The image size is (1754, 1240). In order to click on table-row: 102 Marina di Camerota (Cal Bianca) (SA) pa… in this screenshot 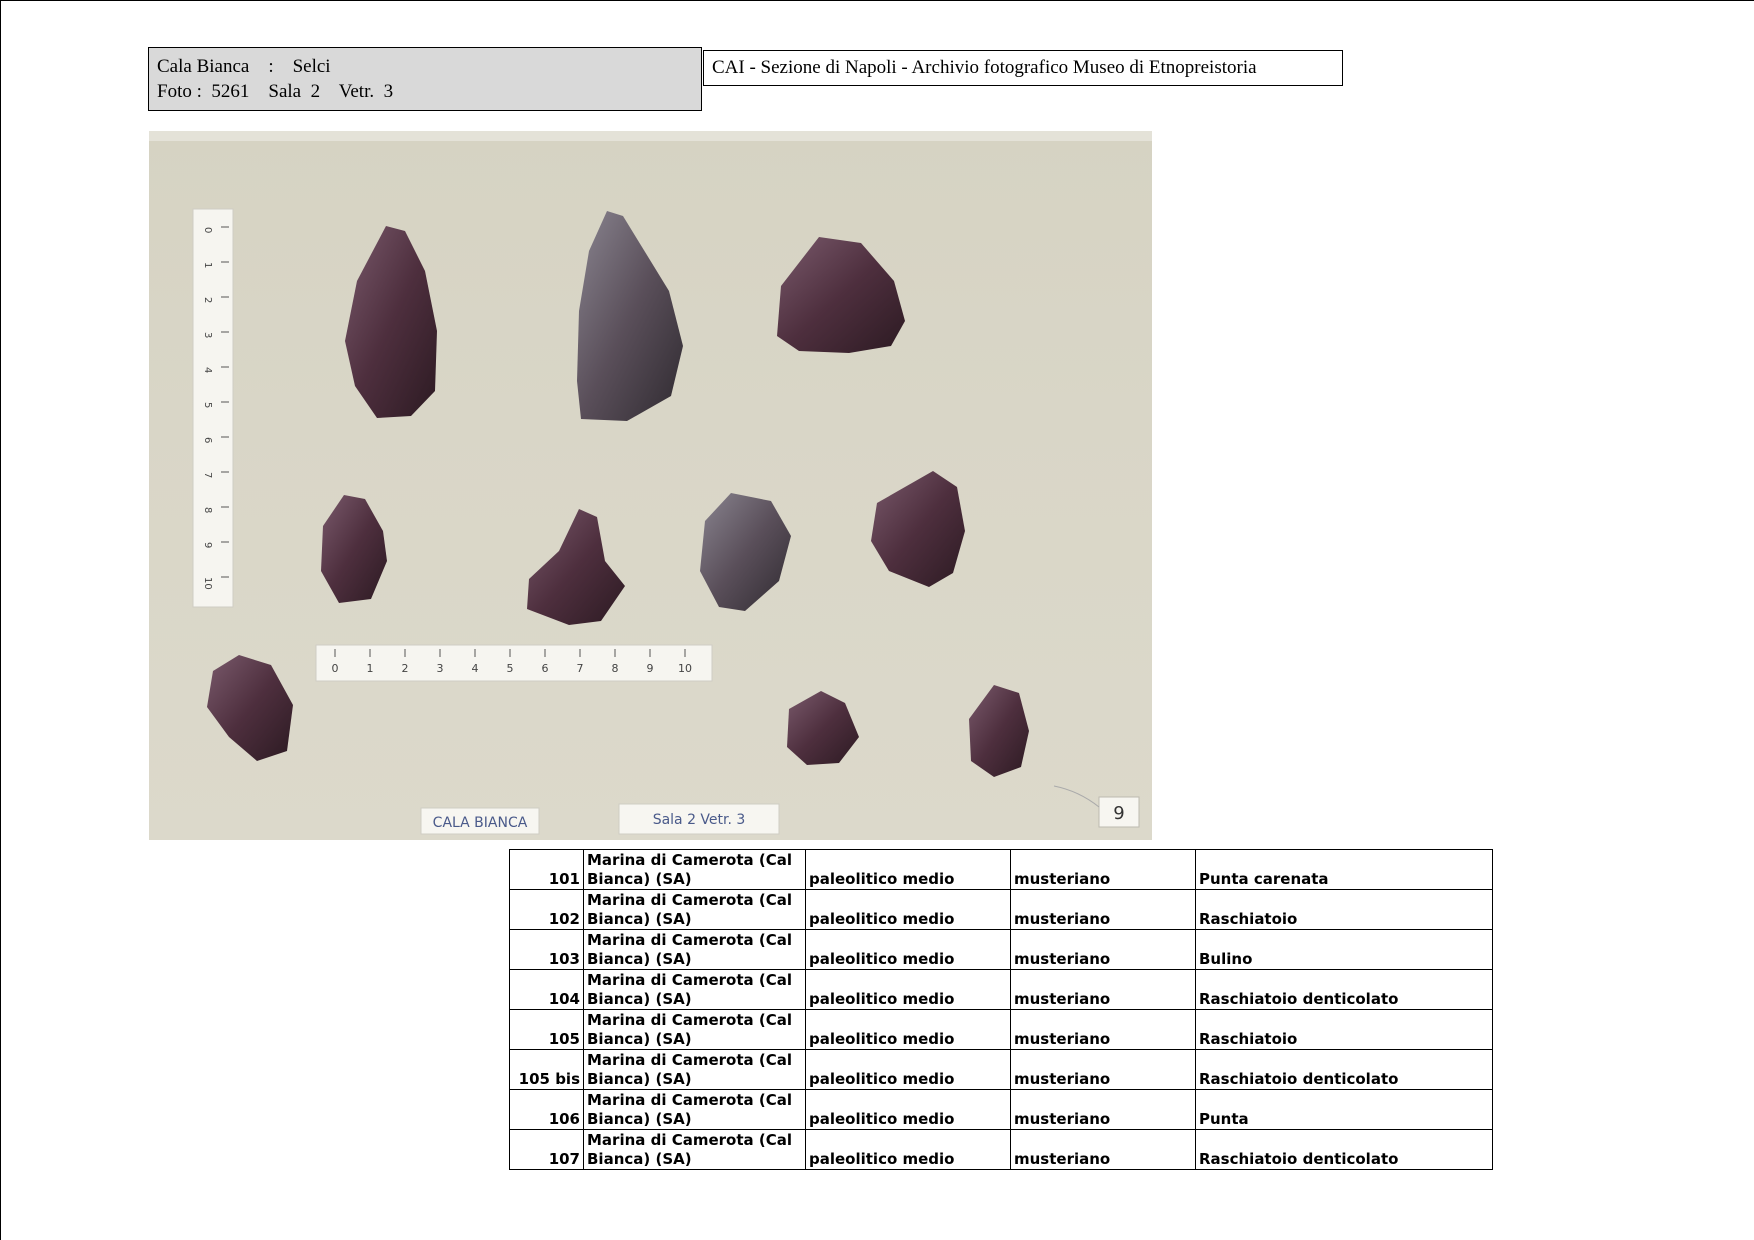, I will do `click(1001, 909)`.